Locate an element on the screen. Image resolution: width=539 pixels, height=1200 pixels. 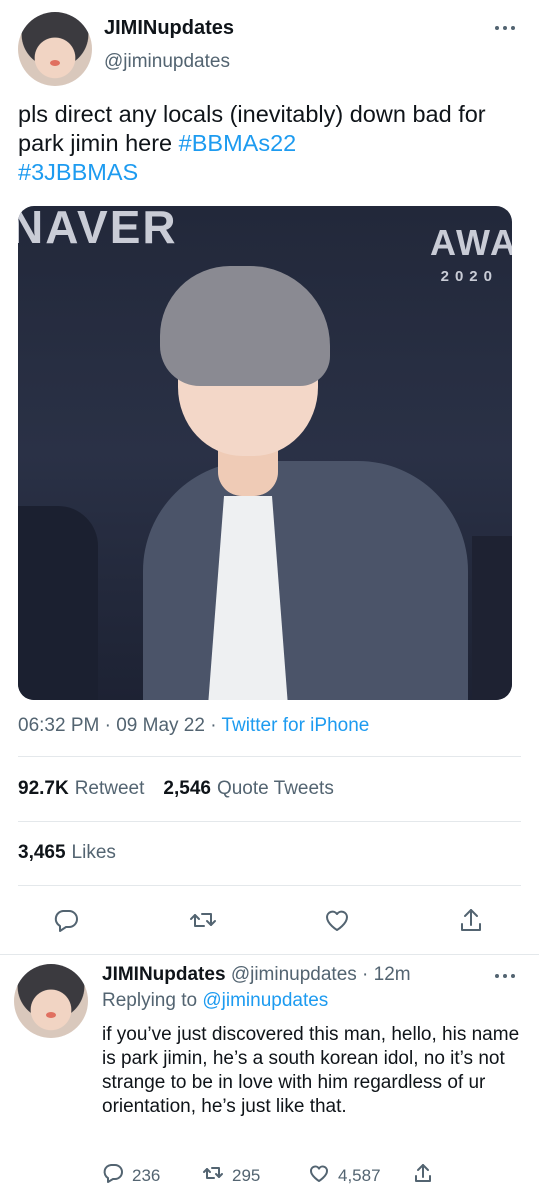
retweets-label: Retweet is located at coordinates (109, 788).